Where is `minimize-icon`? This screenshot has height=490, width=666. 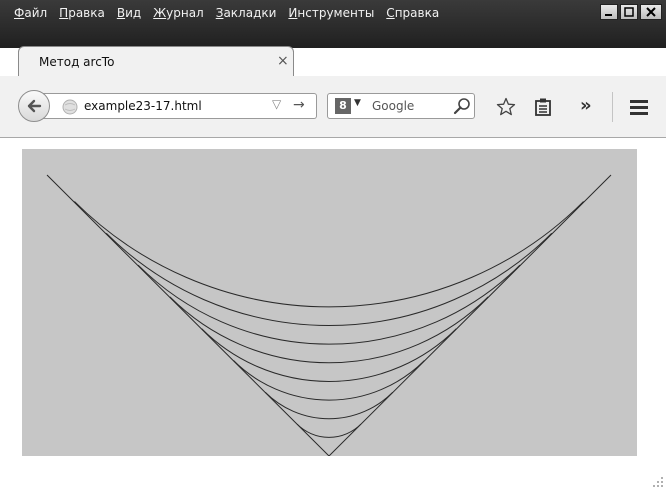
minimize-icon is located at coordinates (608, 15).